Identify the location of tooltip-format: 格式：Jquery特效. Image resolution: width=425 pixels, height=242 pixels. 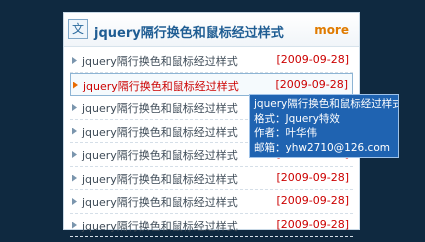
(297, 118).